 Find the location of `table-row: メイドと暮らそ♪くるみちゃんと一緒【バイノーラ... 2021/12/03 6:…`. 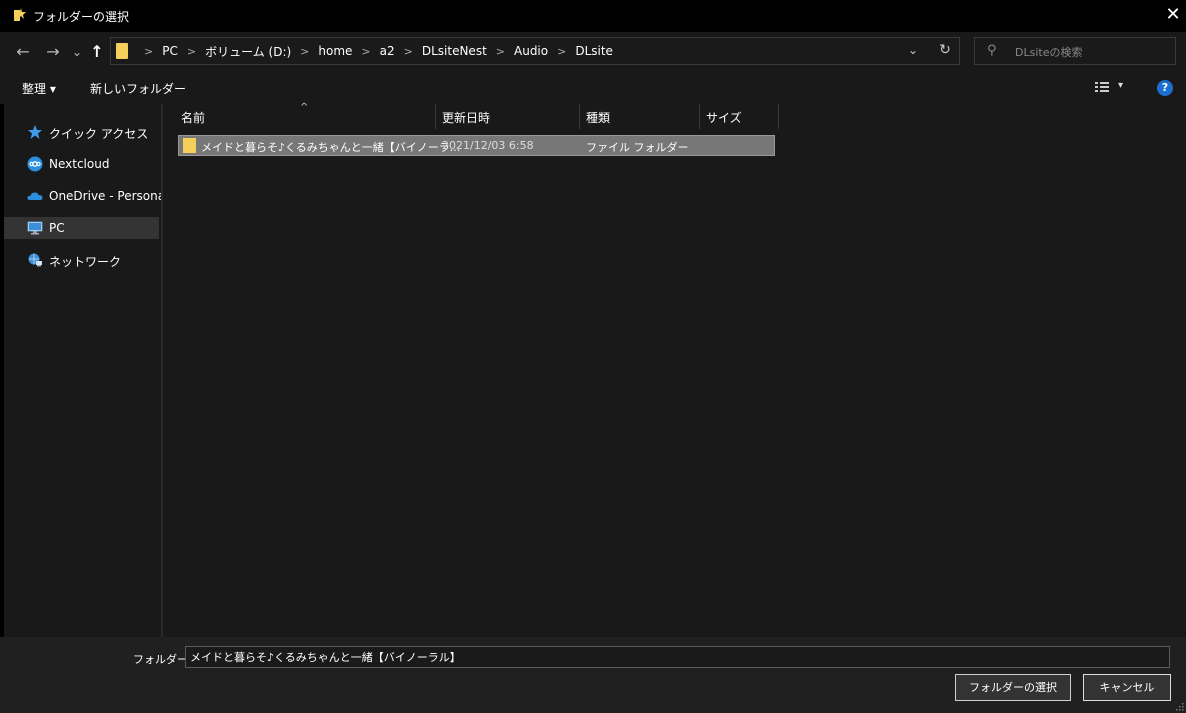

table-row: メイドと暮らそ♪くるみちゃんと一緒【バイノーラ... 2021/12/03 6:… is located at coordinates (476, 145).